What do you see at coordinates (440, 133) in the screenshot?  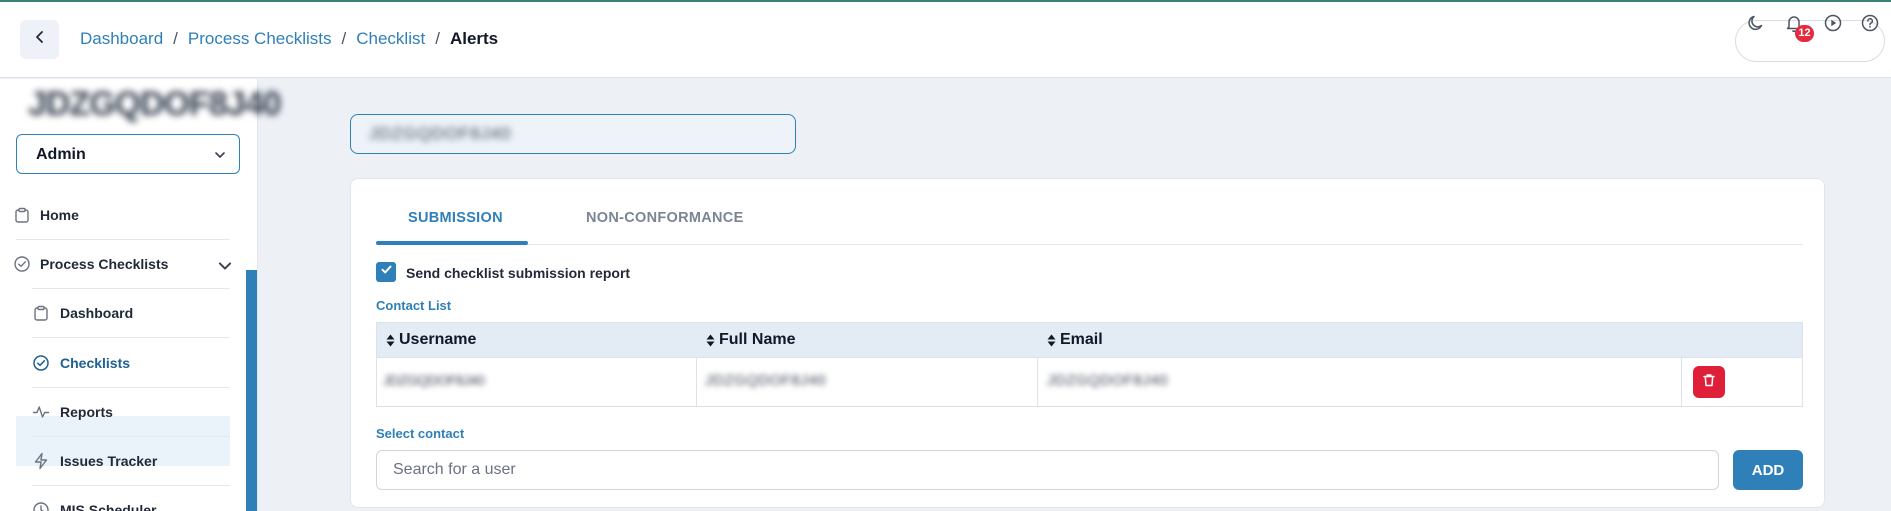 I see `checklist-title: JDZGQDOF8J40` at bounding box center [440, 133].